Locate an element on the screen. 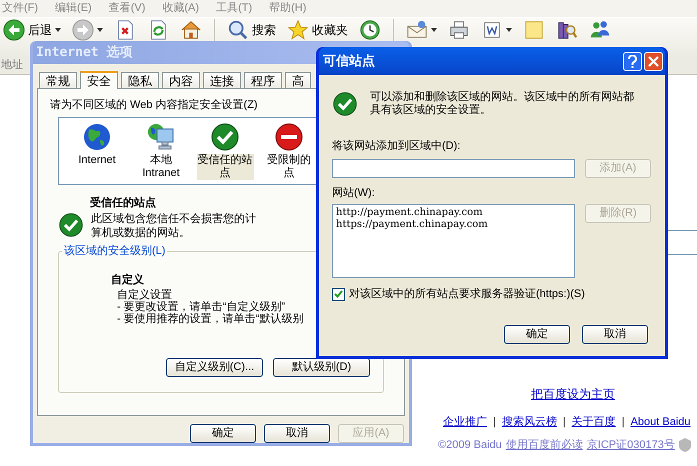  favorites-button: 收藏夹 is located at coordinates (317, 30).